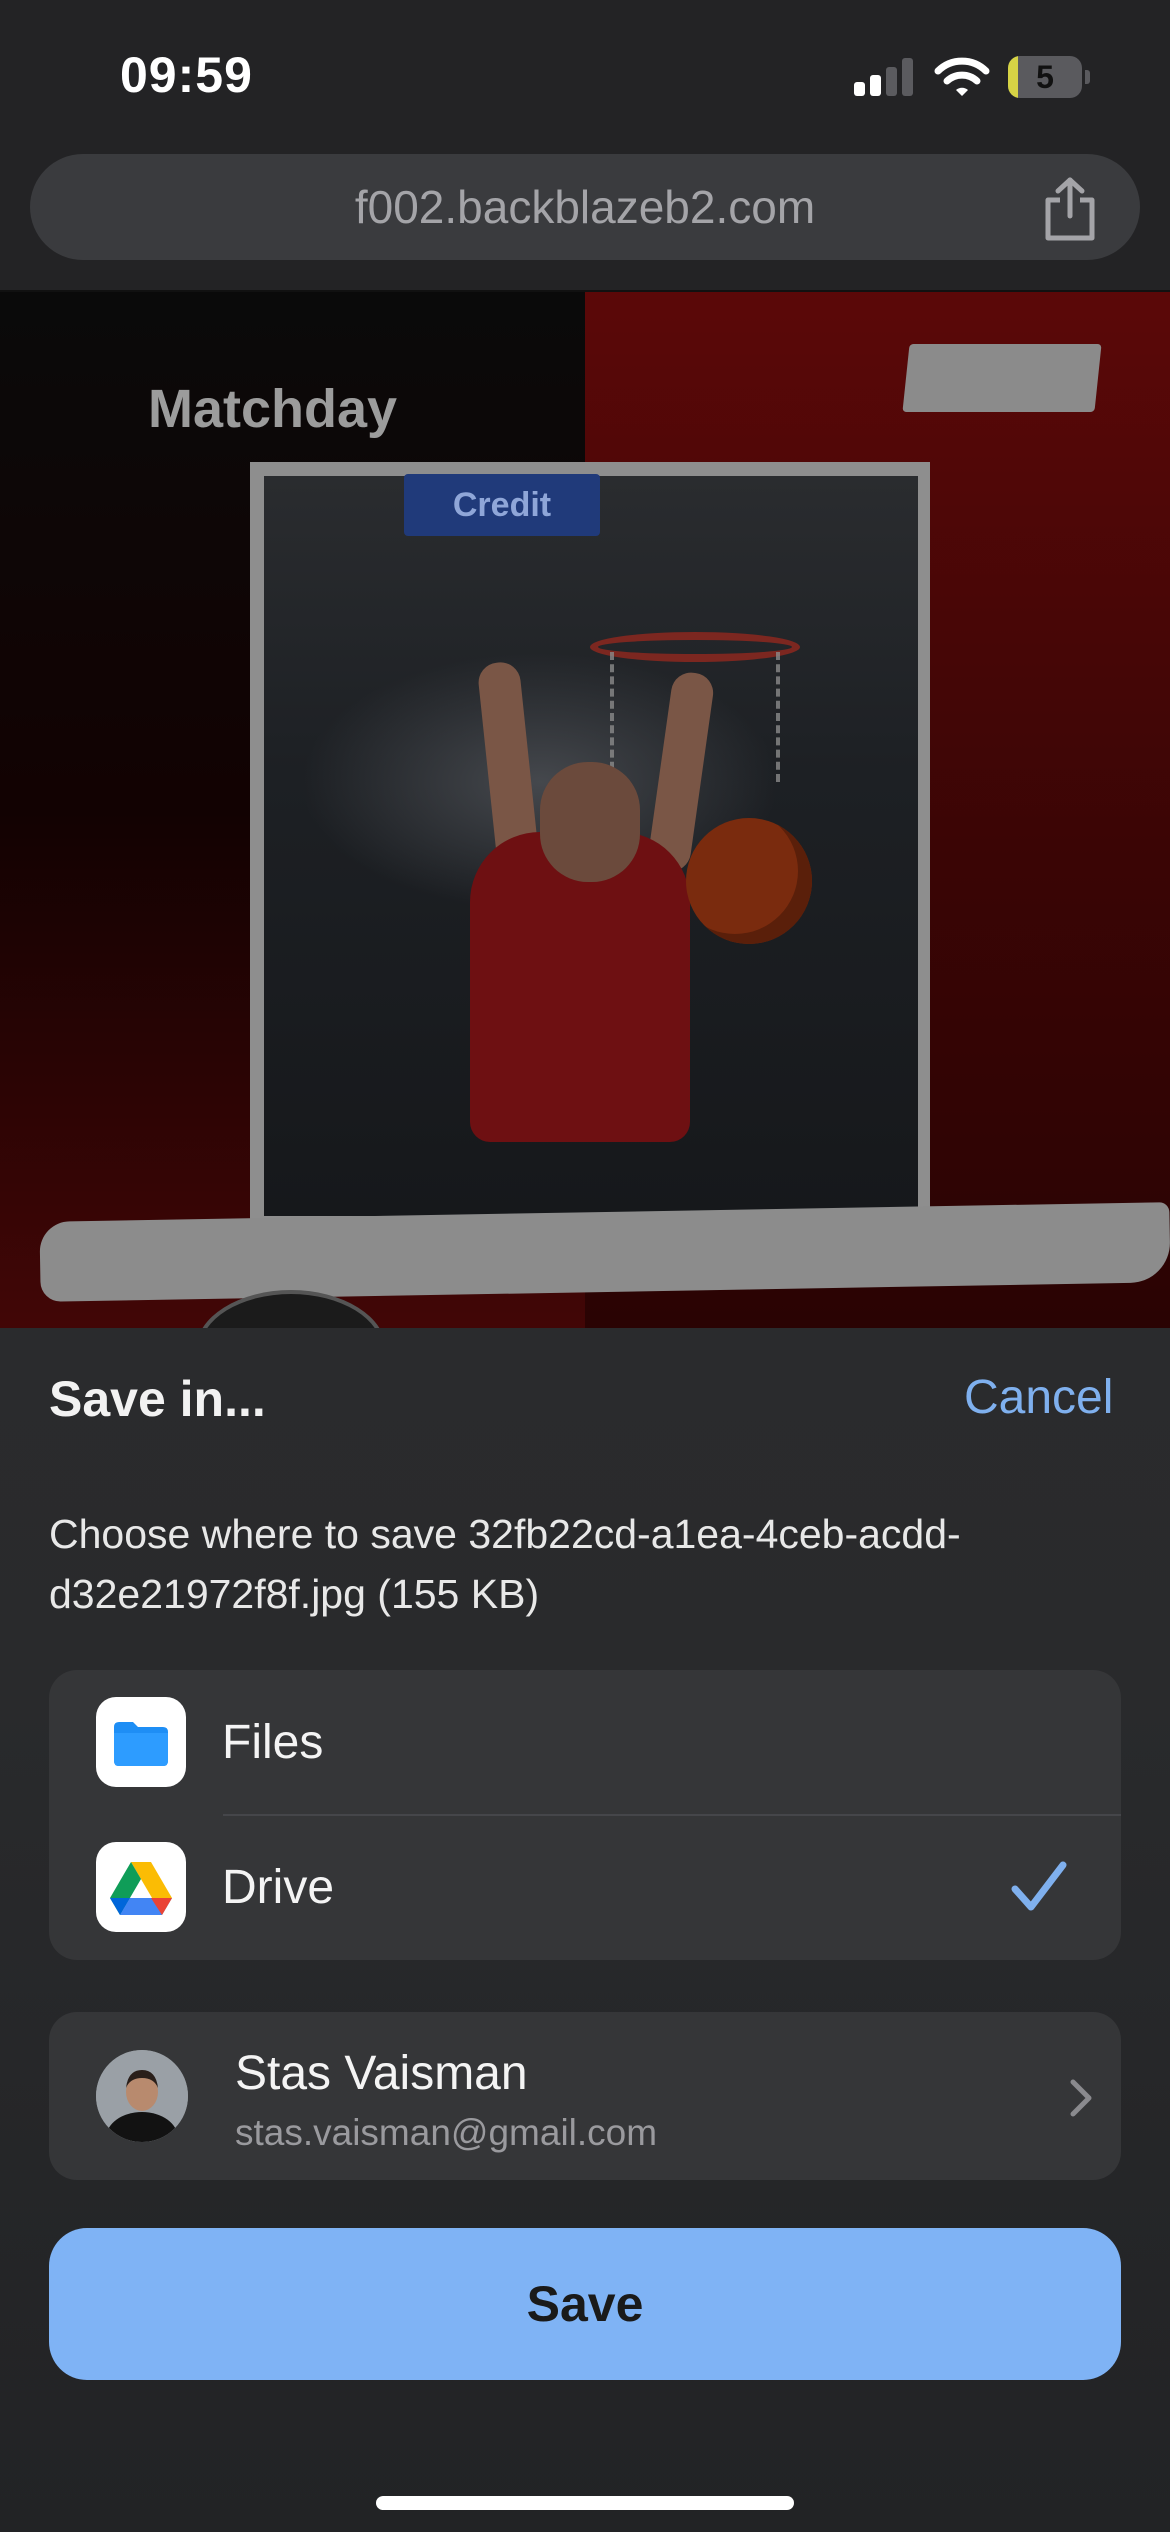 The height and width of the screenshot is (2532, 1170). I want to click on account-email: stas.vaisman@gmail.com, so click(446, 2132).